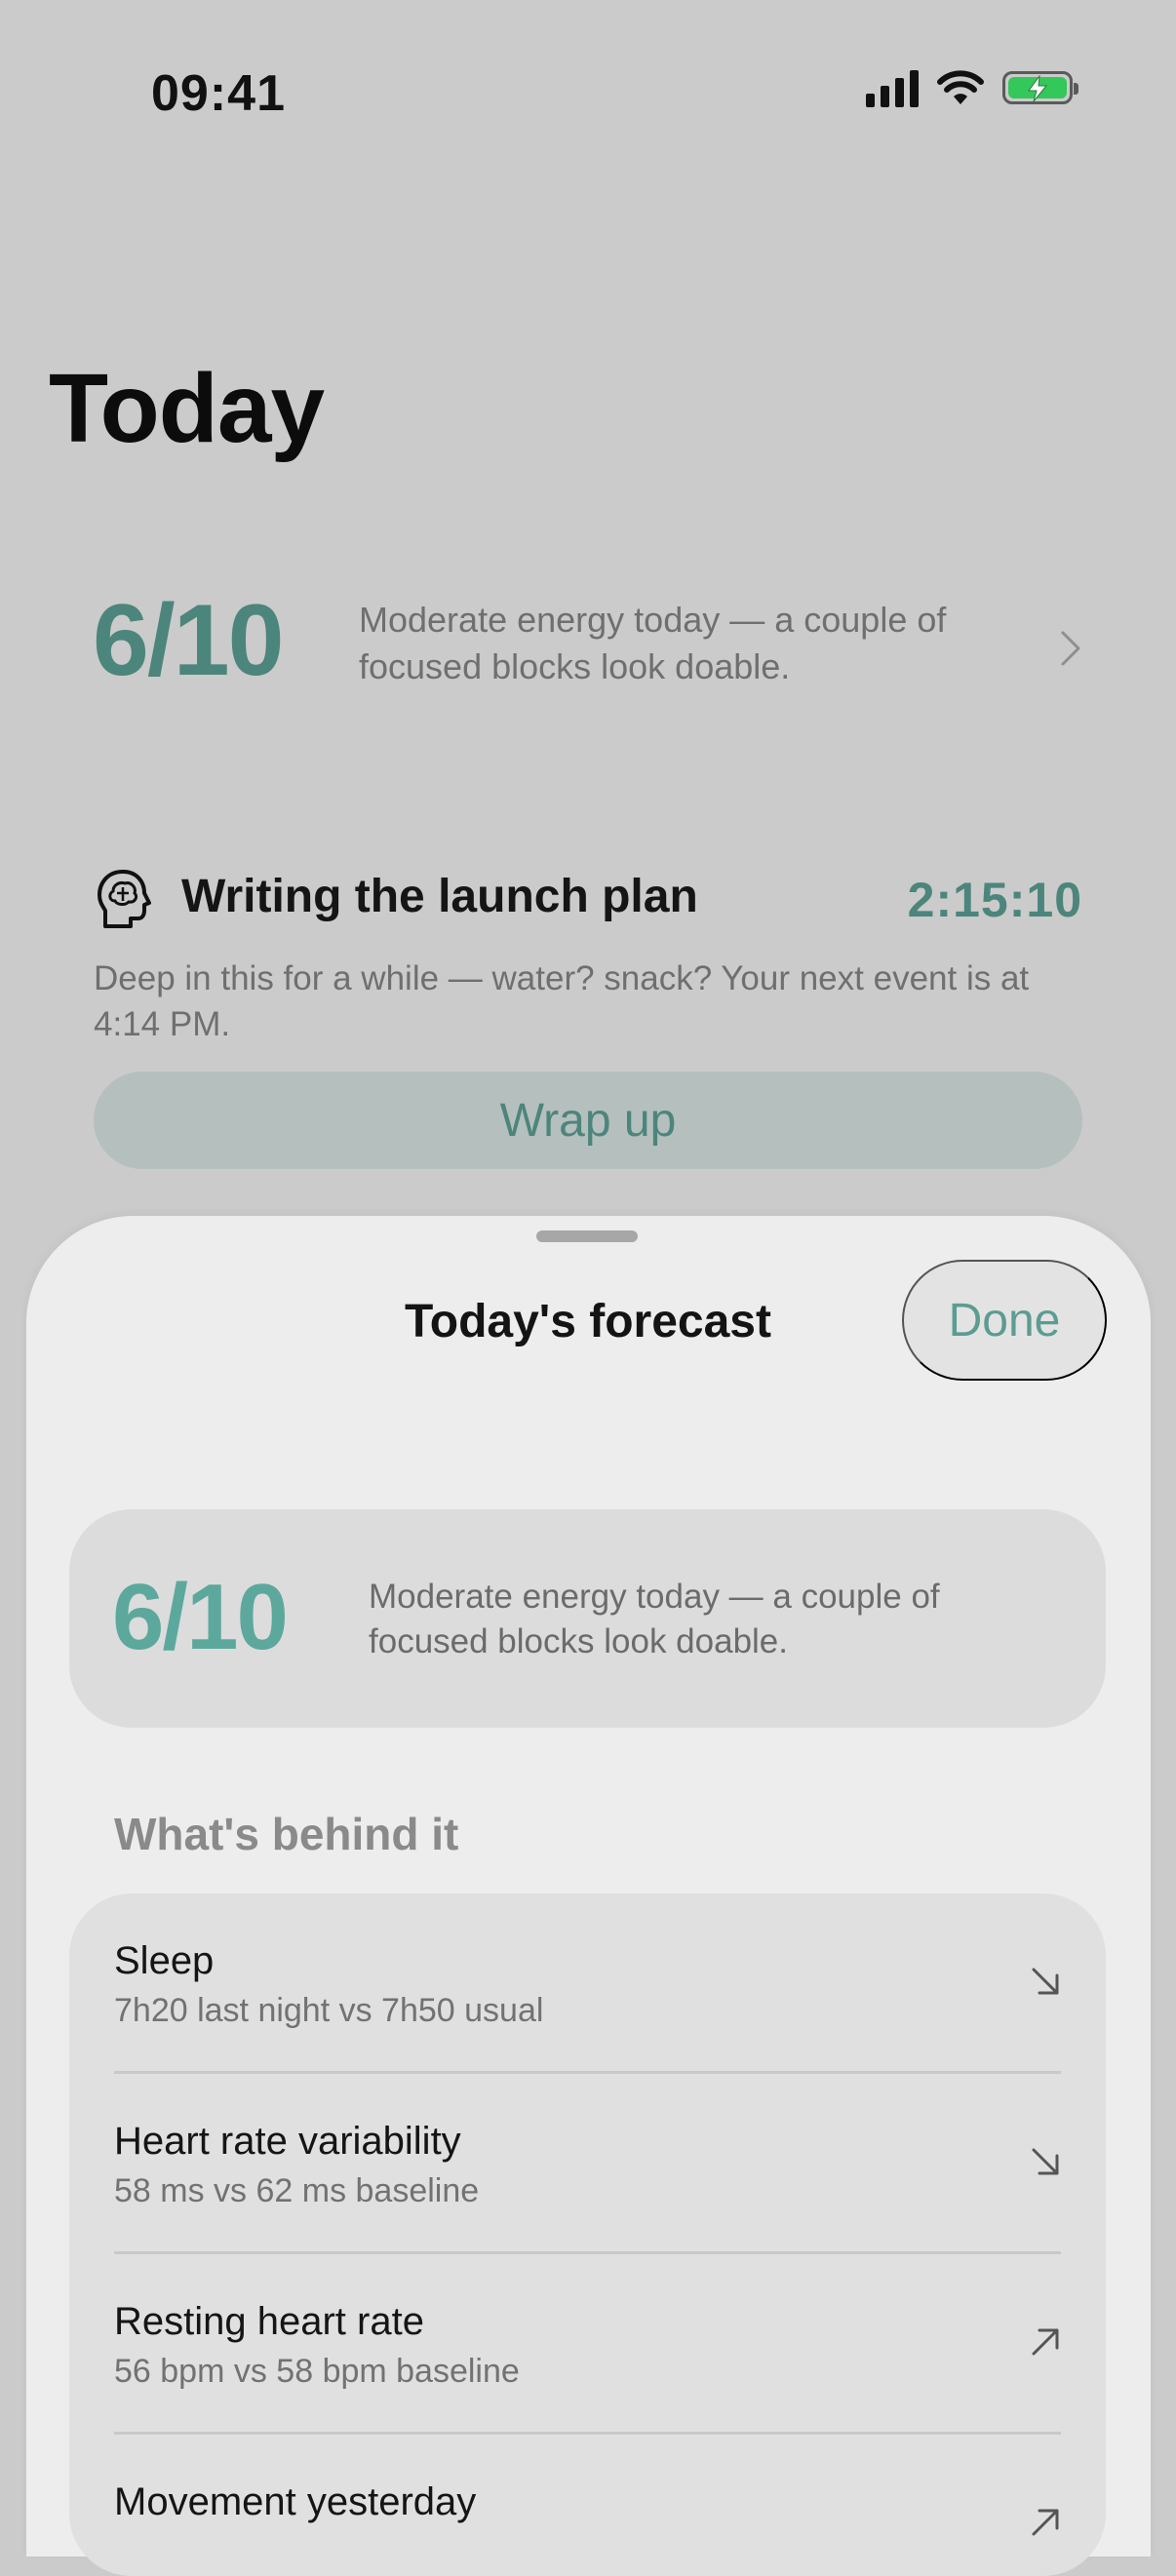 This screenshot has width=1176, height=2576. I want to click on factor-name: Resting heart rate, so click(269, 2321).